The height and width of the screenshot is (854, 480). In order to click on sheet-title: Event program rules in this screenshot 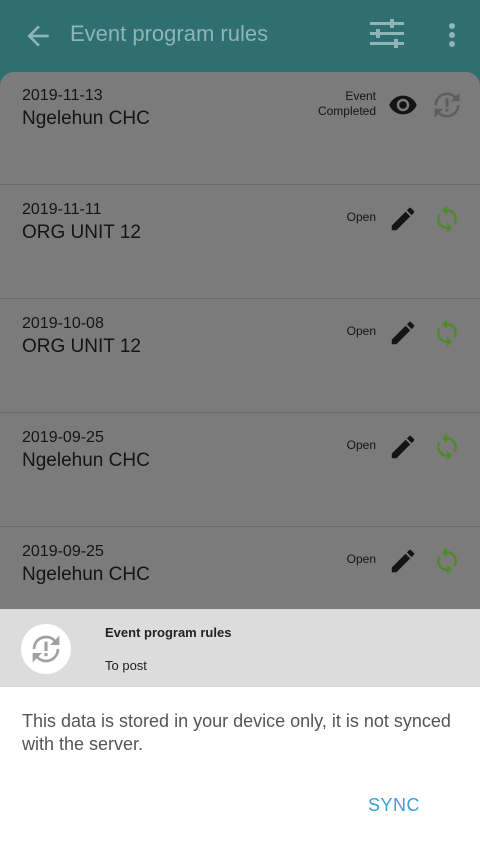, I will do `click(168, 632)`.